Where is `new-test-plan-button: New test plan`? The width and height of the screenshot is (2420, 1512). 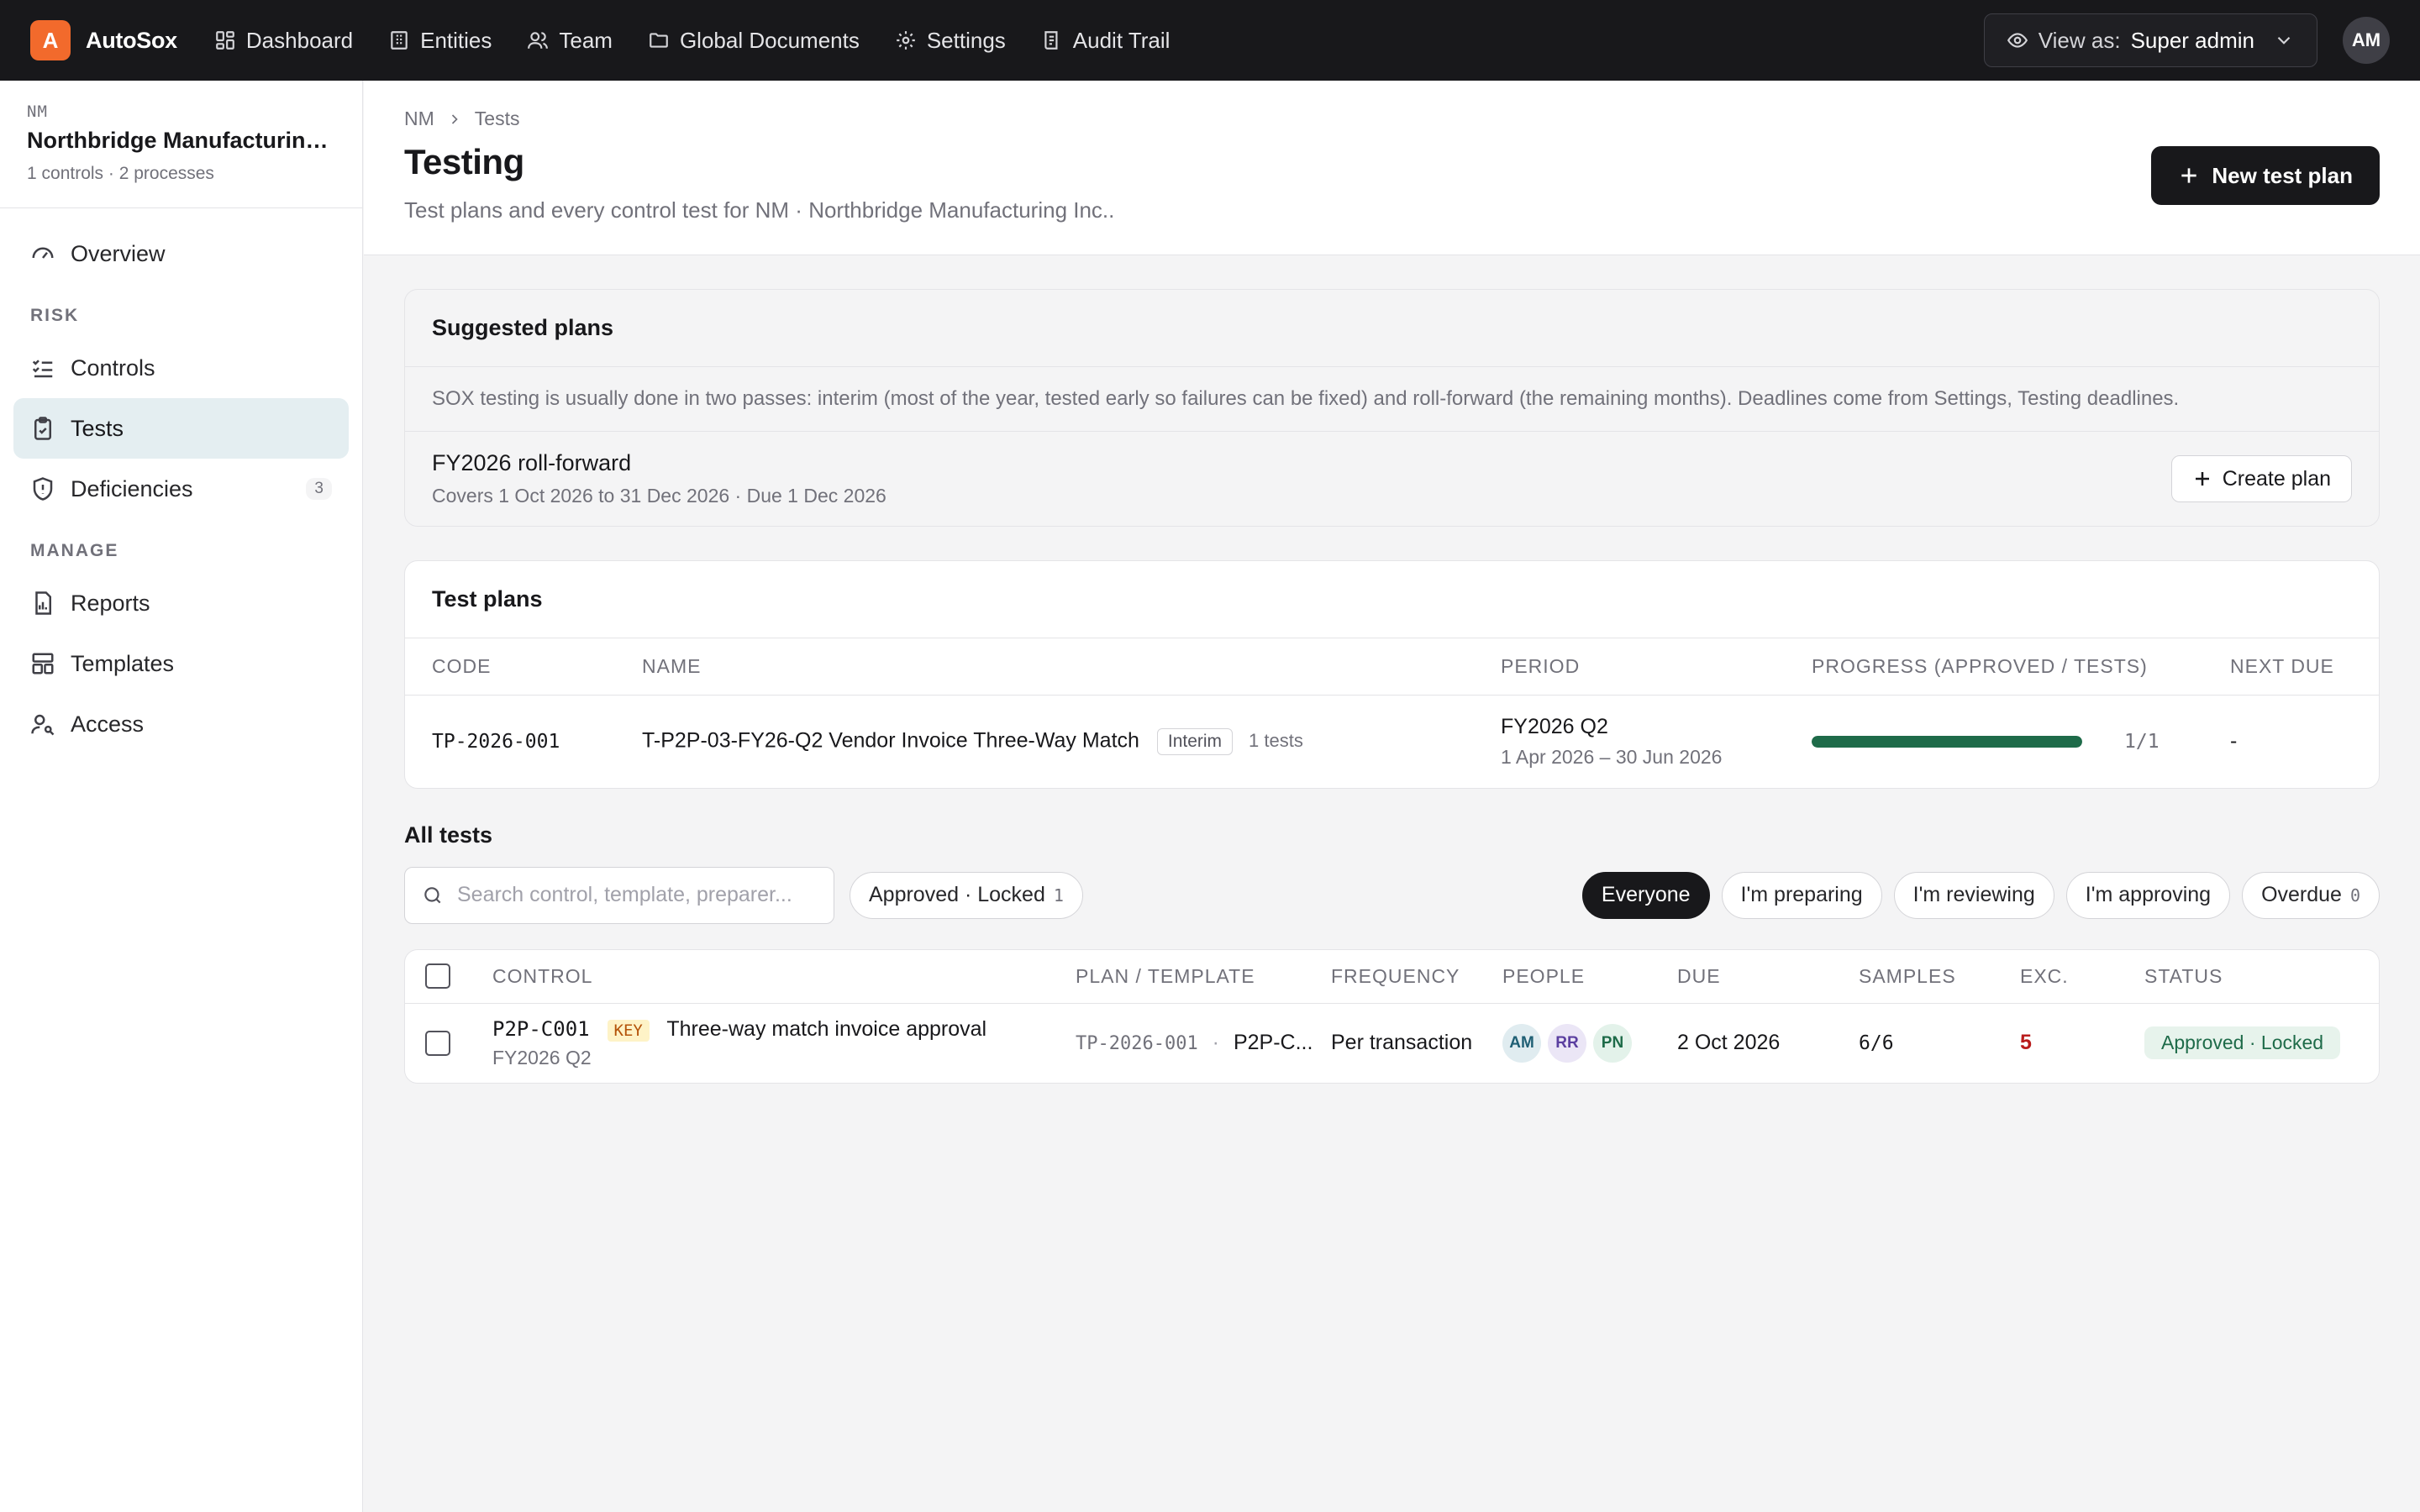
new-test-plan-button: New test plan is located at coordinates (2266, 175).